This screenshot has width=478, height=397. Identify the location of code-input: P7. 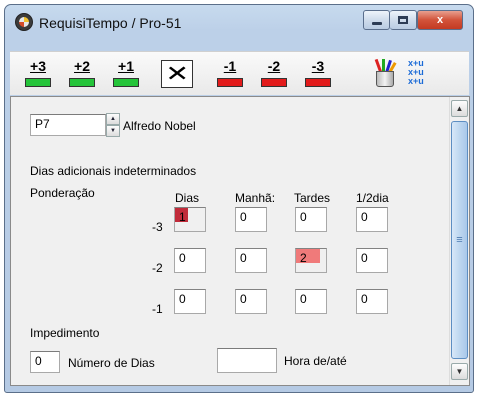
(68, 125).